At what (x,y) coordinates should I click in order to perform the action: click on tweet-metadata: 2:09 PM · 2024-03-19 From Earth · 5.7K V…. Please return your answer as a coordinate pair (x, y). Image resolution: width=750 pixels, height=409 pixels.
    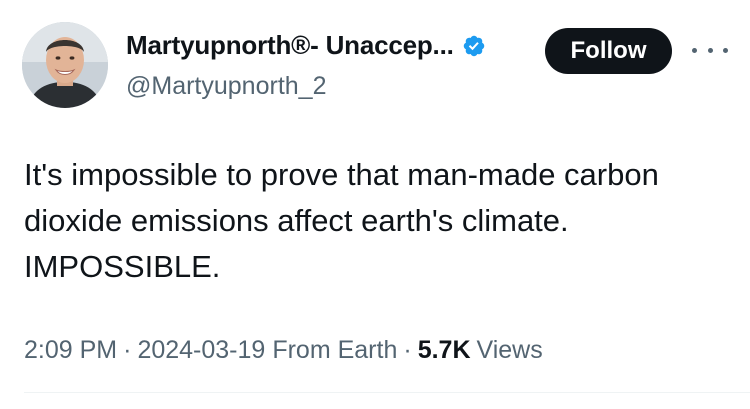
    Looking at the image, I should click on (283, 350).